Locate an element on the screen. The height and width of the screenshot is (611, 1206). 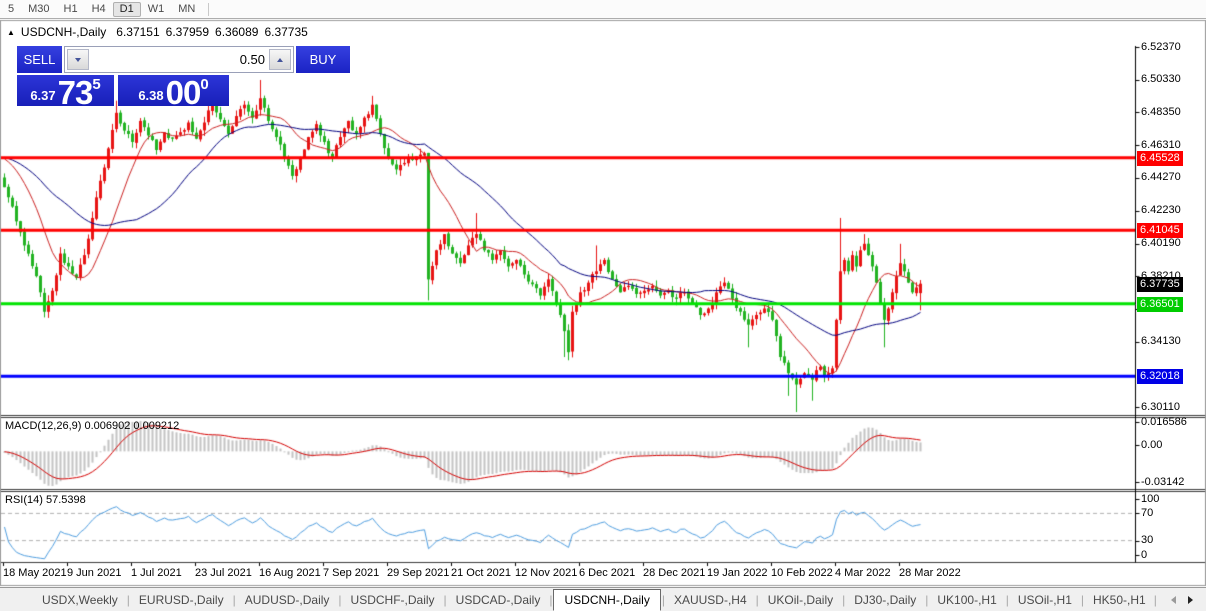
triangle-up-icon is located at coordinates (280, 59).